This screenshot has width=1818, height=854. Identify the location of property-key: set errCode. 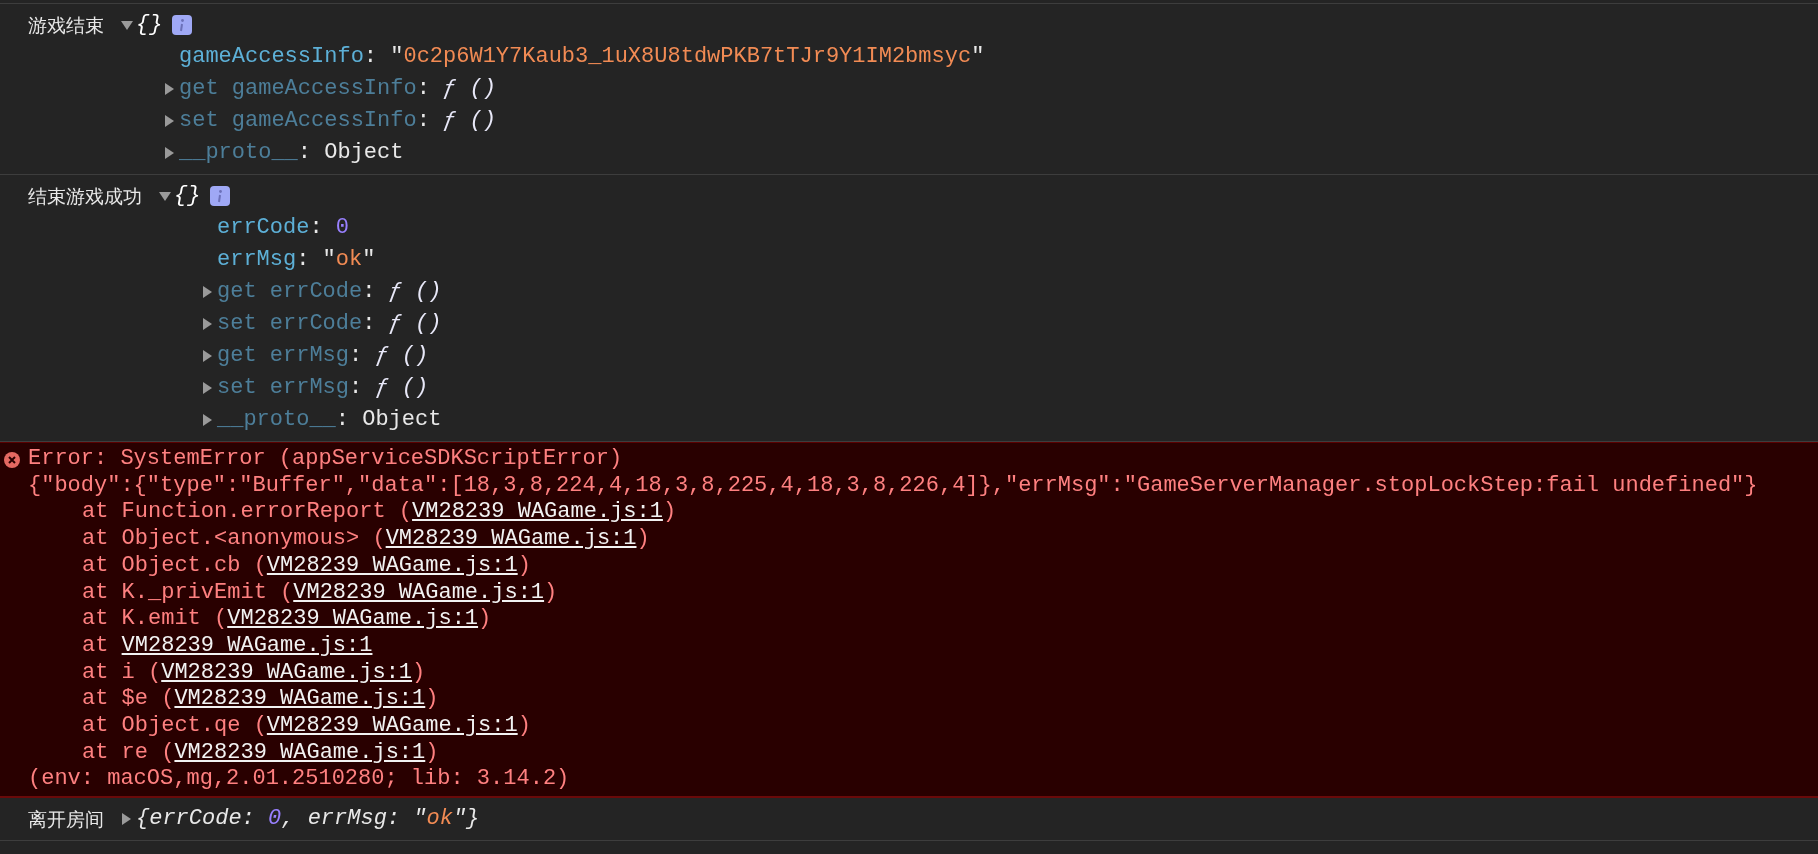
(290, 324).